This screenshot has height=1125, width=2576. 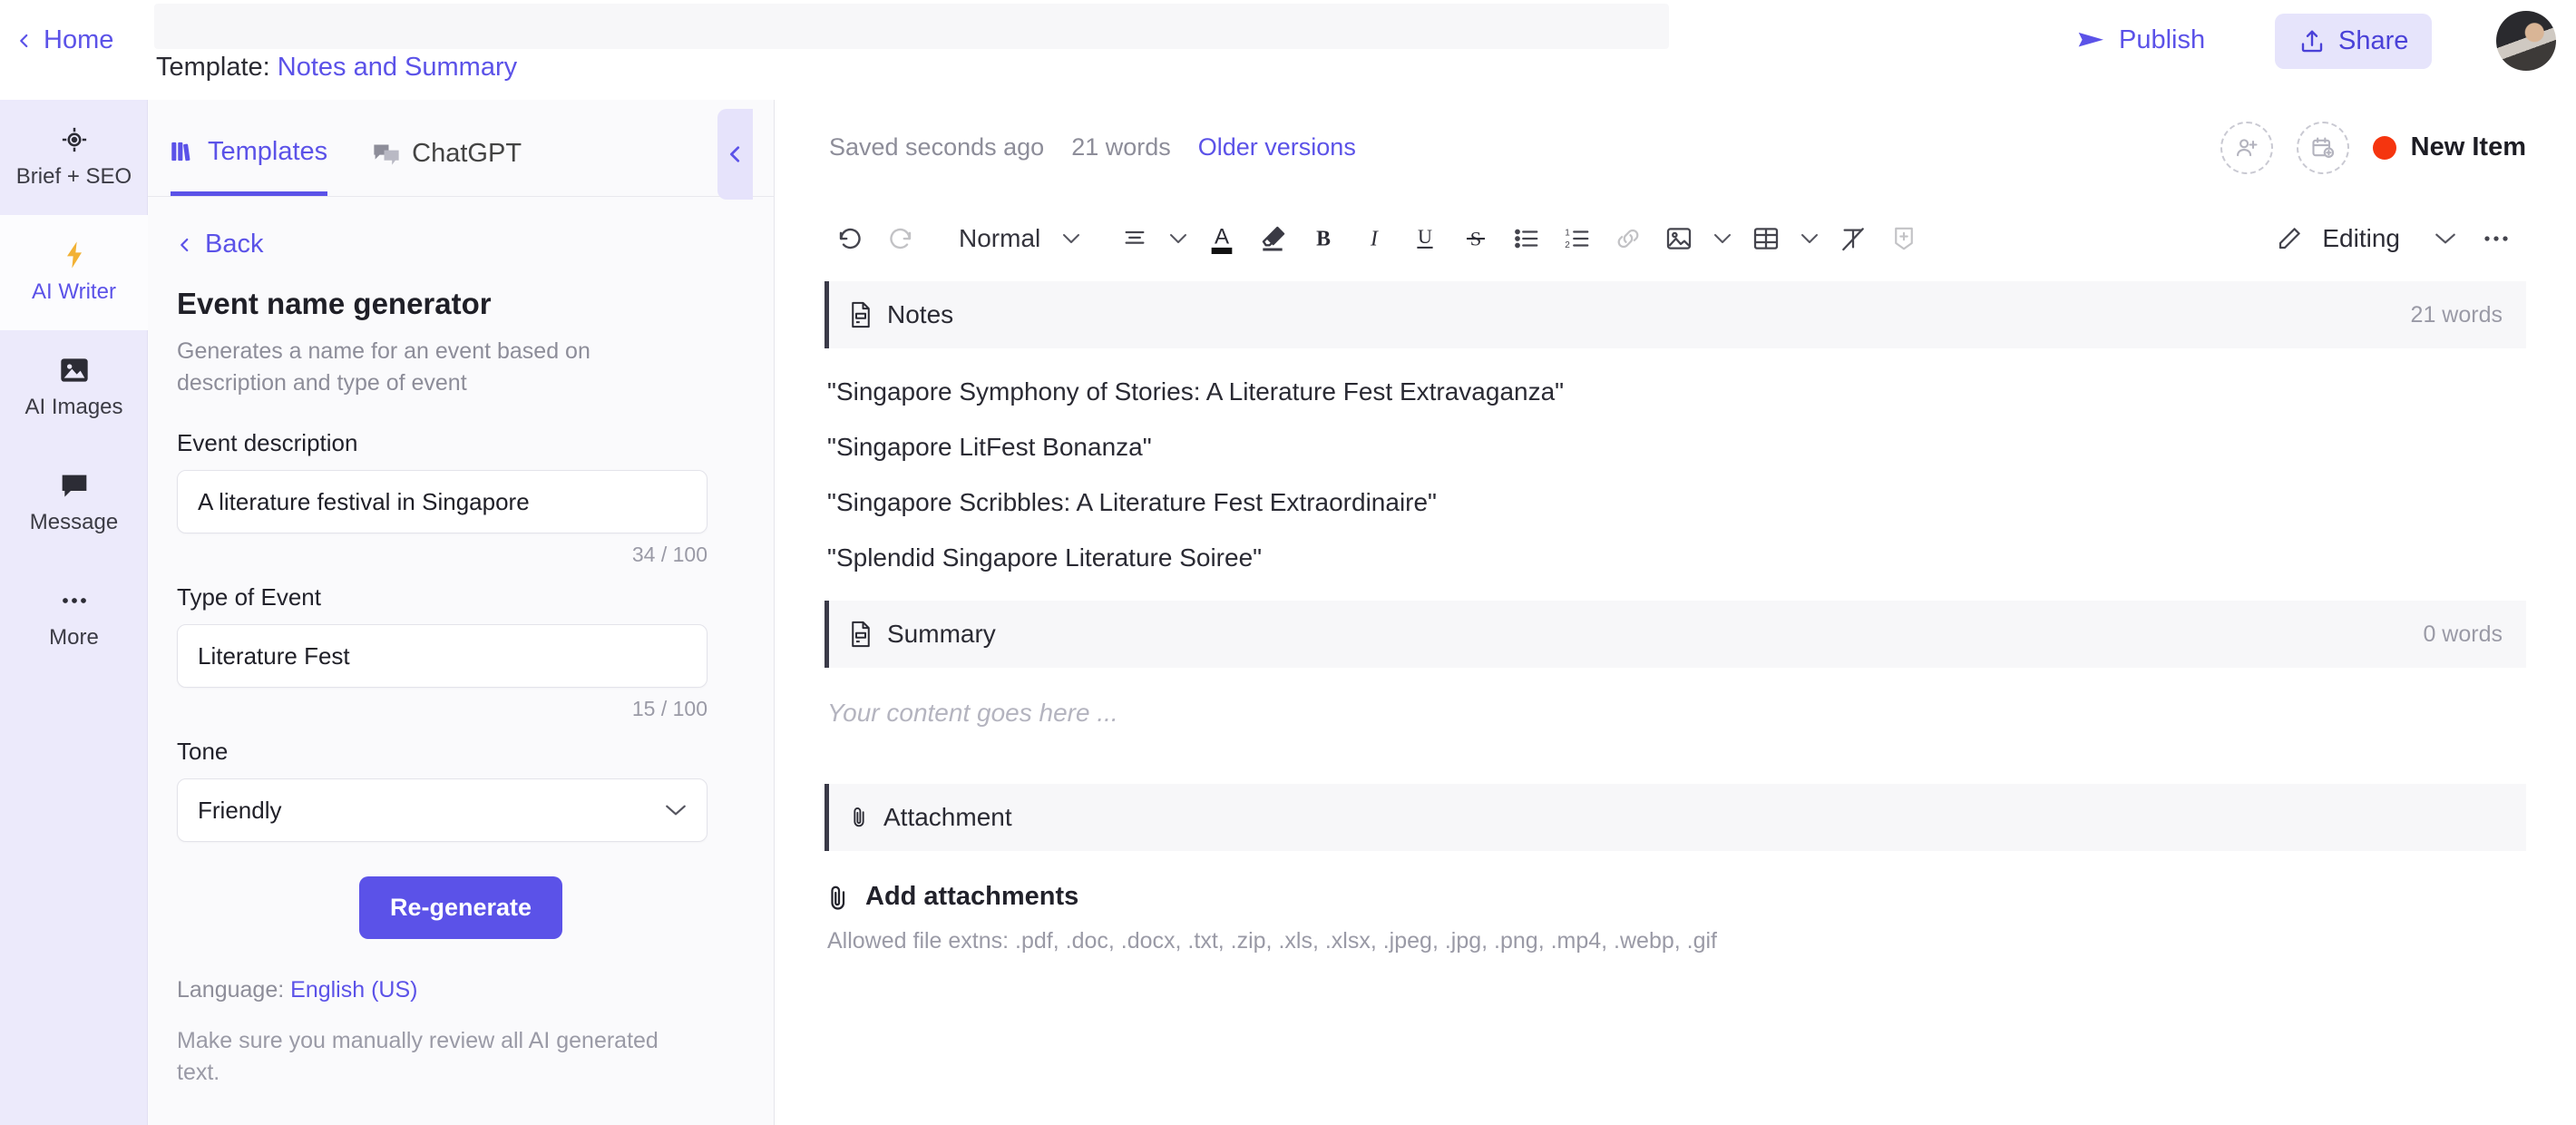 I want to click on insert-table-dropdown, so click(x=1809, y=238).